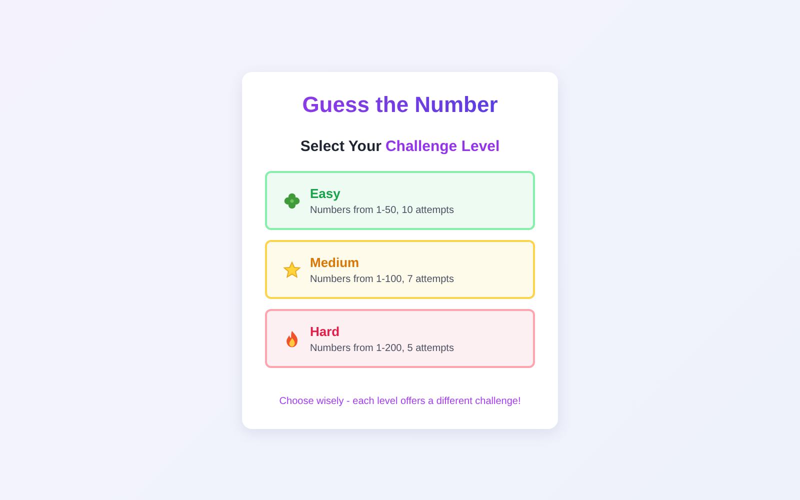 The image size is (800, 500). I want to click on level-name: Hard, so click(325, 331).